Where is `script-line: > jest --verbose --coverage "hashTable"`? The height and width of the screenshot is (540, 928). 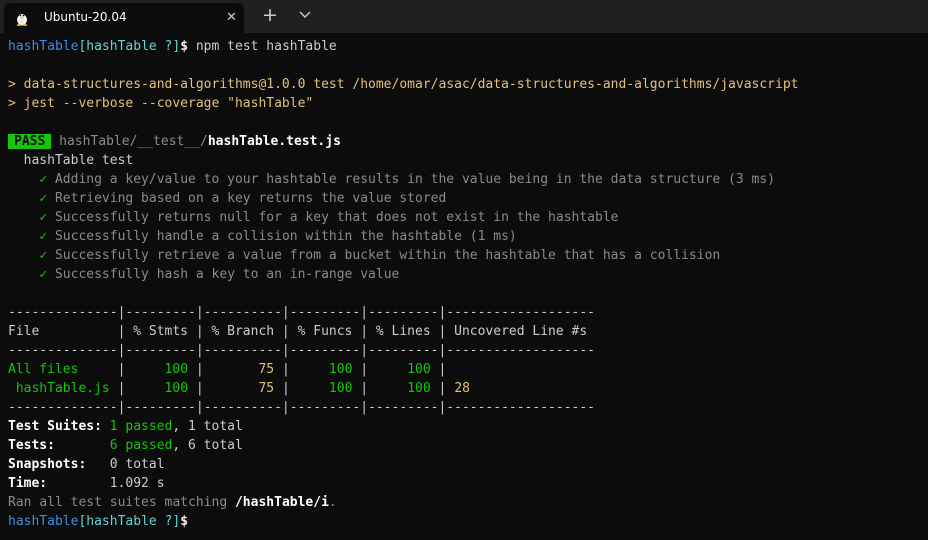
script-line: > jest --verbose --coverage "hashTable" is located at coordinates (161, 103).